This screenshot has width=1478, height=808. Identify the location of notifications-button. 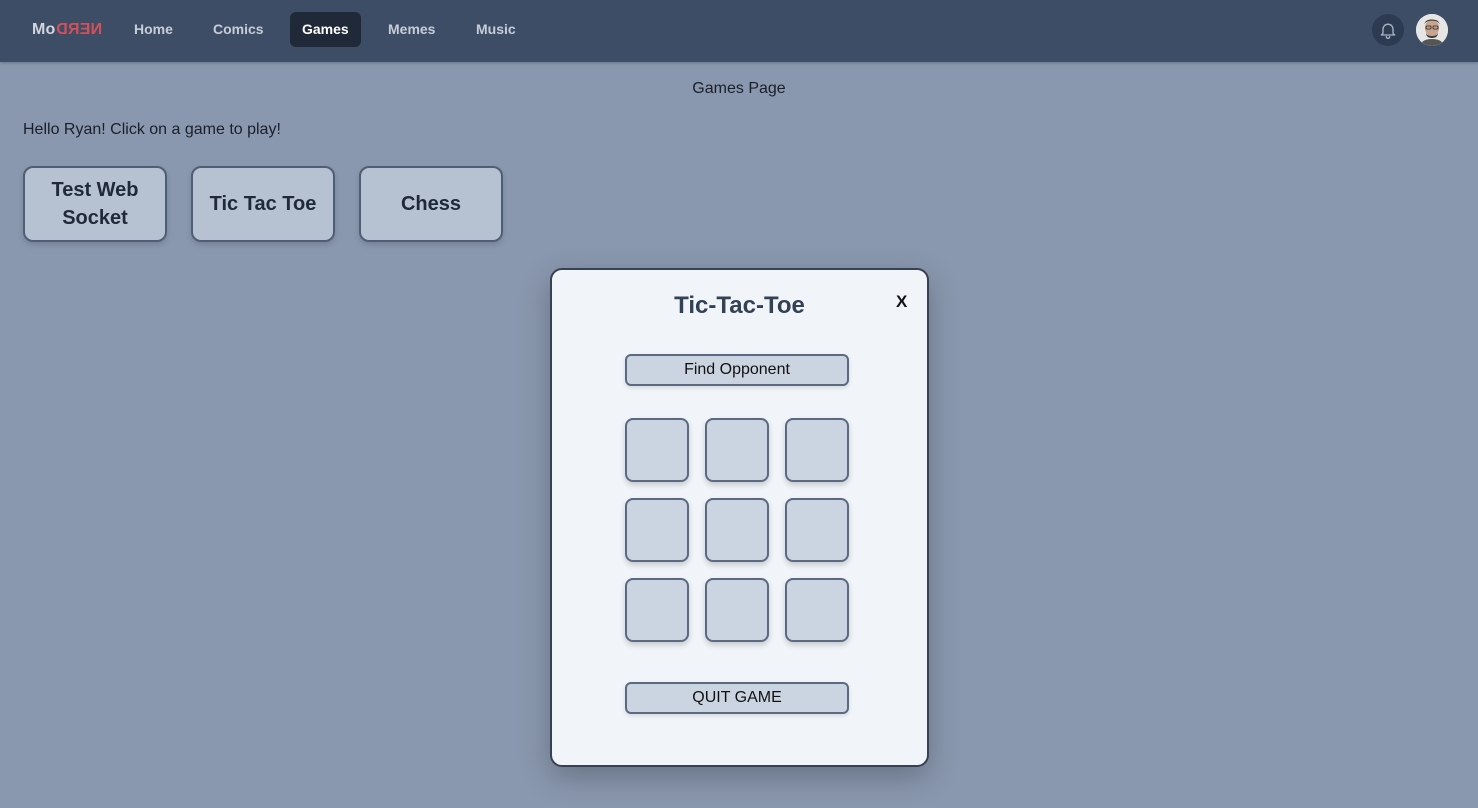
(1388, 30).